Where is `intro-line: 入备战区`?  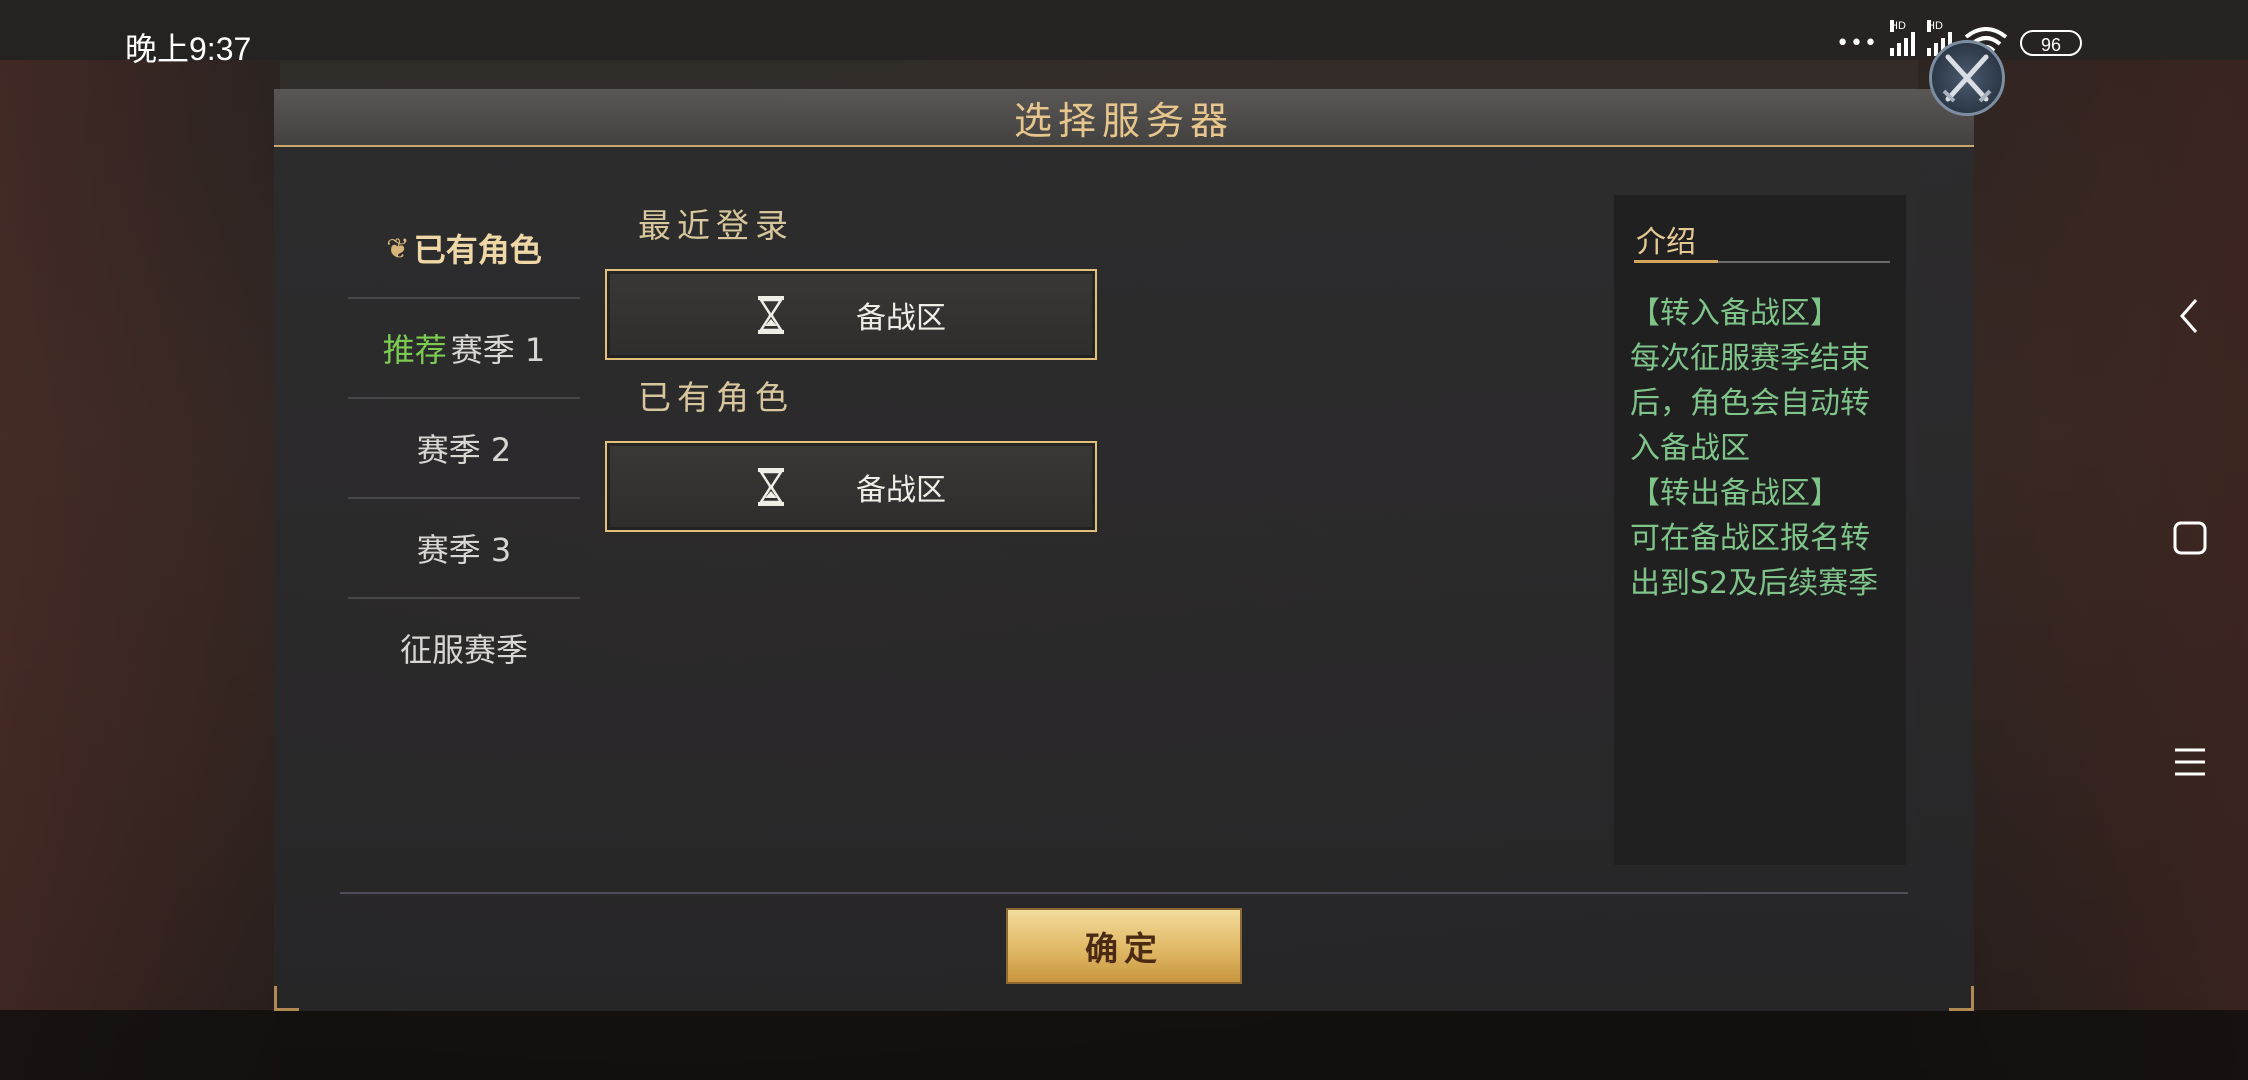 intro-line: 入备战区 is located at coordinates (1690, 448).